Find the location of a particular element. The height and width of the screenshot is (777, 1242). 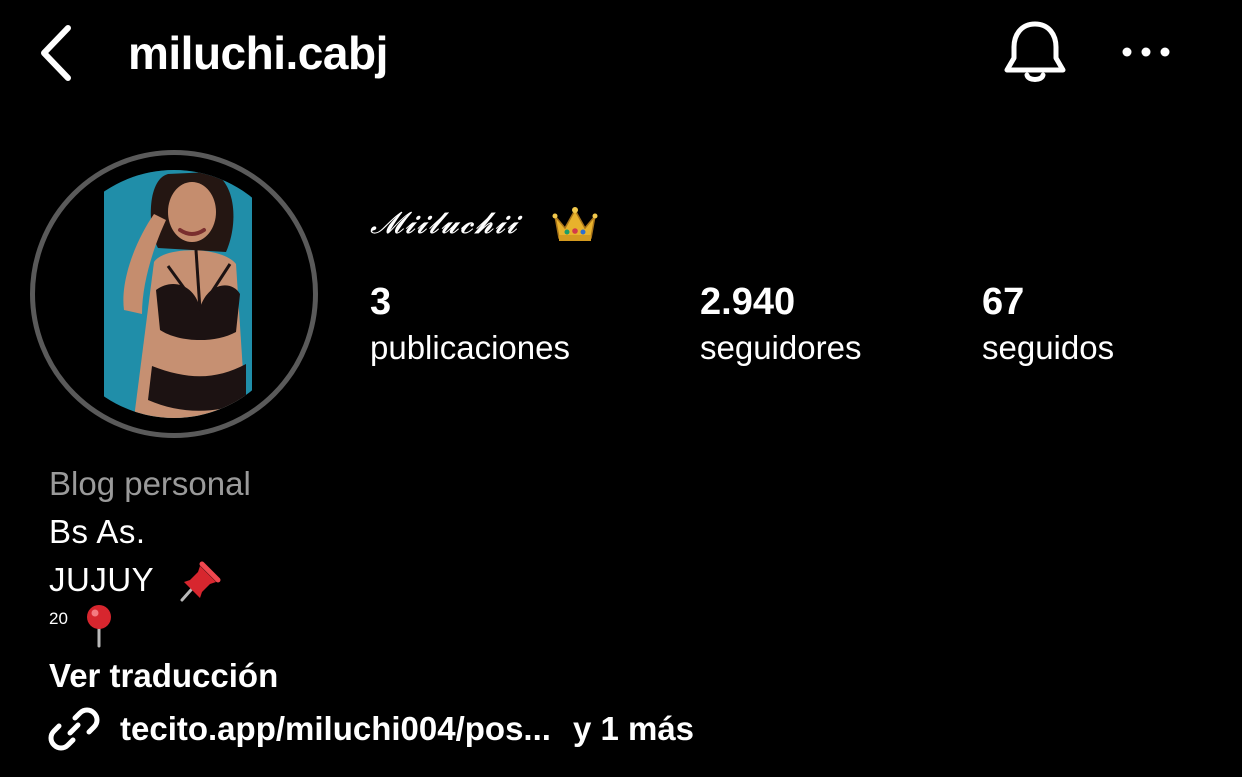

bio-link-more: y 1 más is located at coordinates (633, 729).